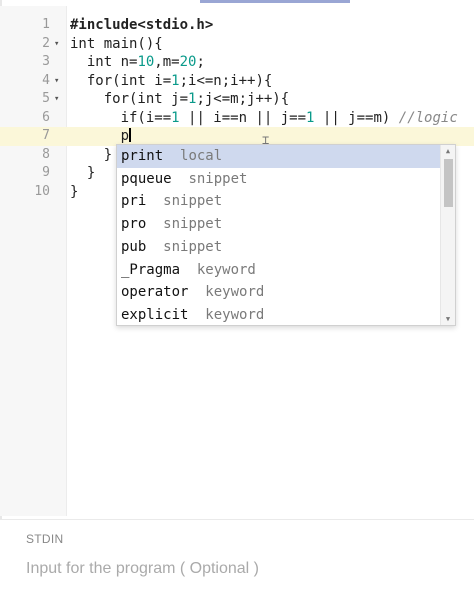  Describe the element at coordinates (275, 1) in the screenshot. I see `editor-tab-indicator` at that location.